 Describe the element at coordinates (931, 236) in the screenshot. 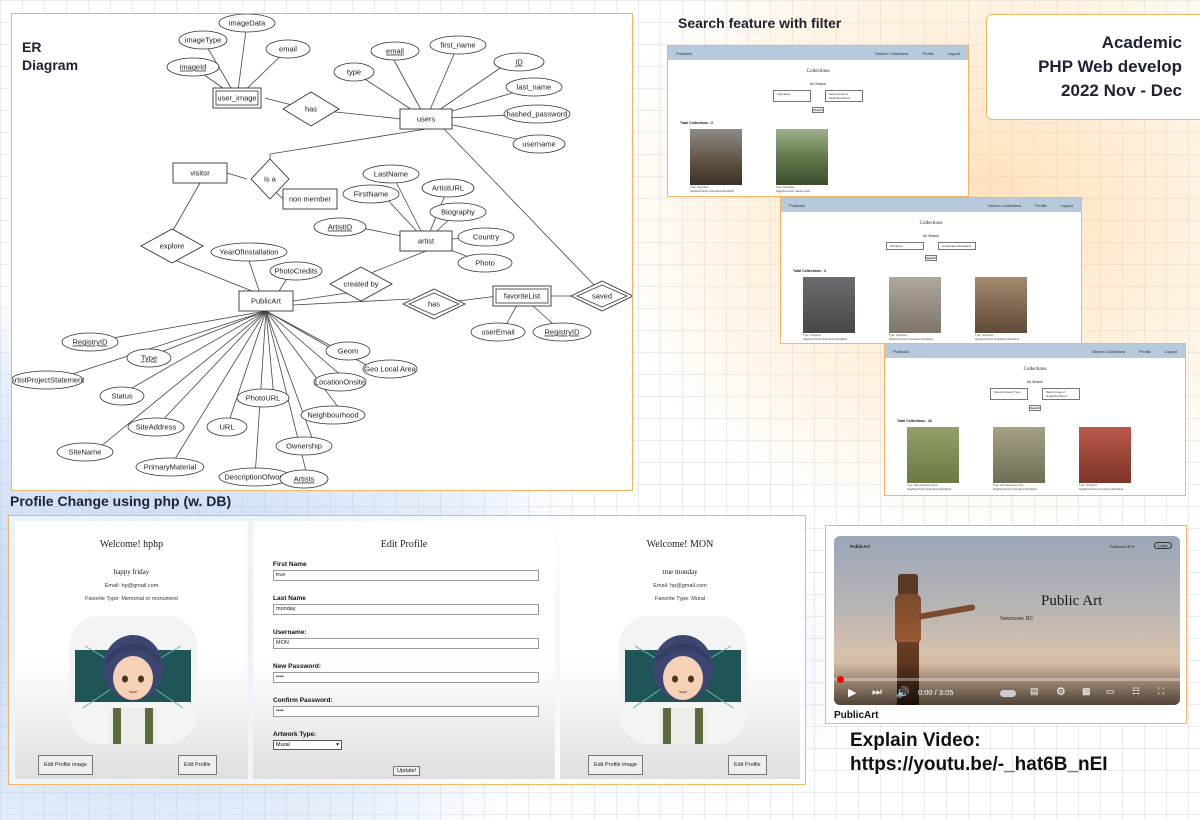

I see `search-subtitle: Art Search` at that location.